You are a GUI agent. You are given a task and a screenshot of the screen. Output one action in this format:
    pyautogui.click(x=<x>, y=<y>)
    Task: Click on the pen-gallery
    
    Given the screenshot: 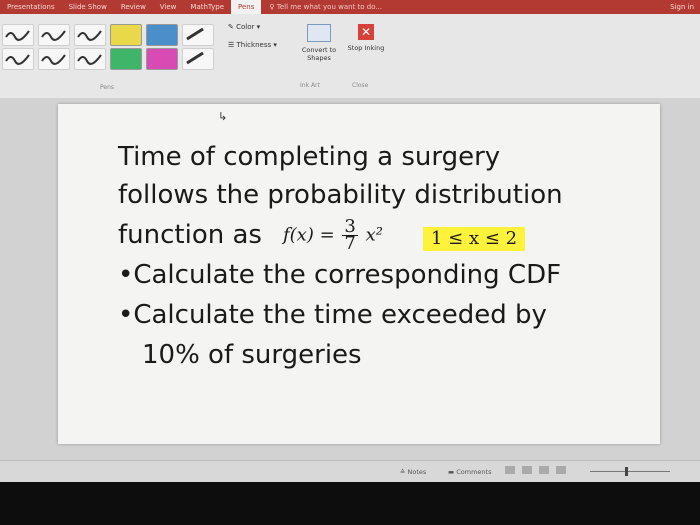 What is the action you would take?
    pyautogui.click(x=111, y=54)
    